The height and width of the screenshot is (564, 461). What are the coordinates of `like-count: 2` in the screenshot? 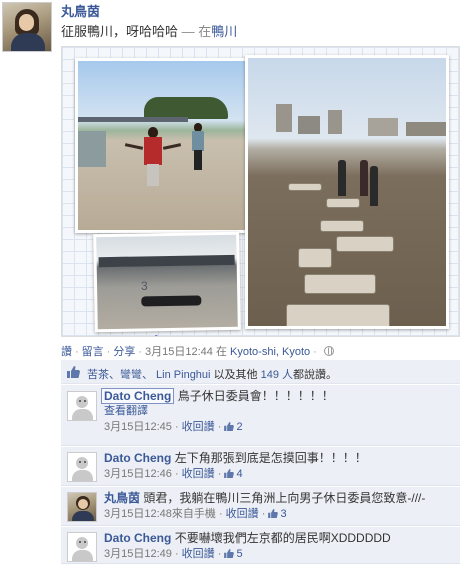 It's located at (239, 427).